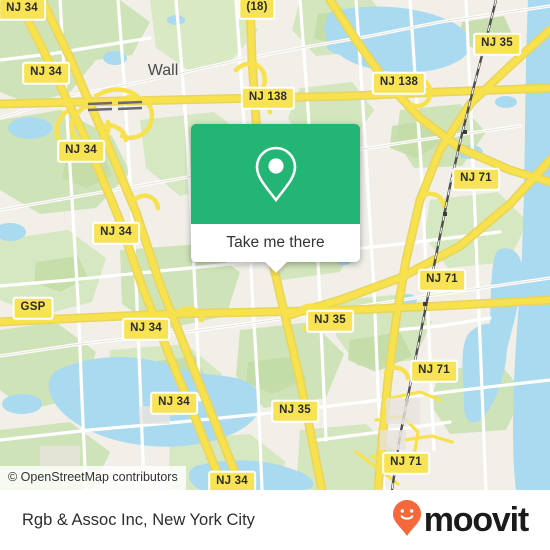 The height and width of the screenshot is (550, 550). Describe the element at coordinates (33, 308) in the screenshot. I see `road-shield: GSP` at that location.